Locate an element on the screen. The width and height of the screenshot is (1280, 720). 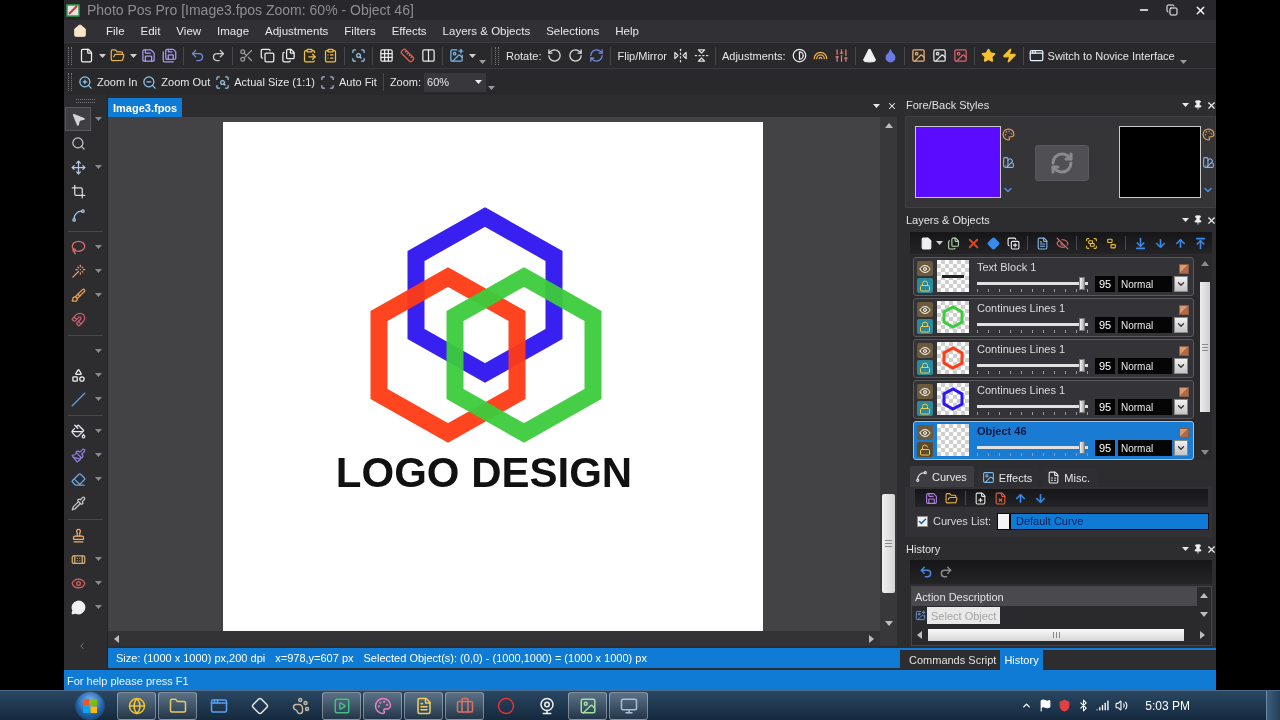
home-button is located at coordinates (80, 31).